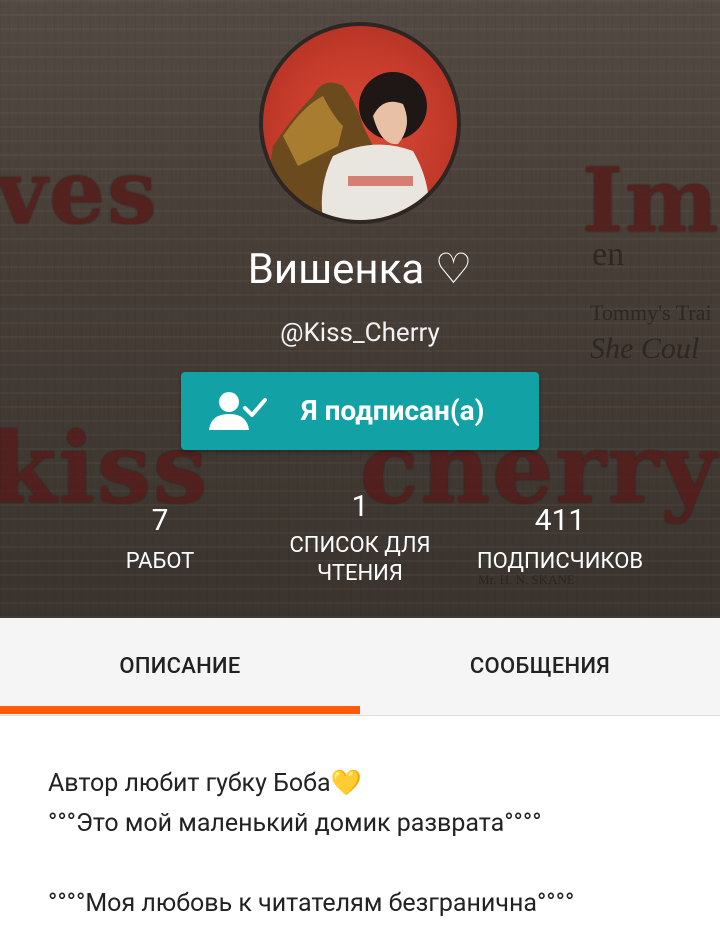 This screenshot has width=720, height=936. What do you see at coordinates (205, 783) in the screenshot?
I see `description-line: Автор любит губку Боба💛` at bounding box center [205, 783].